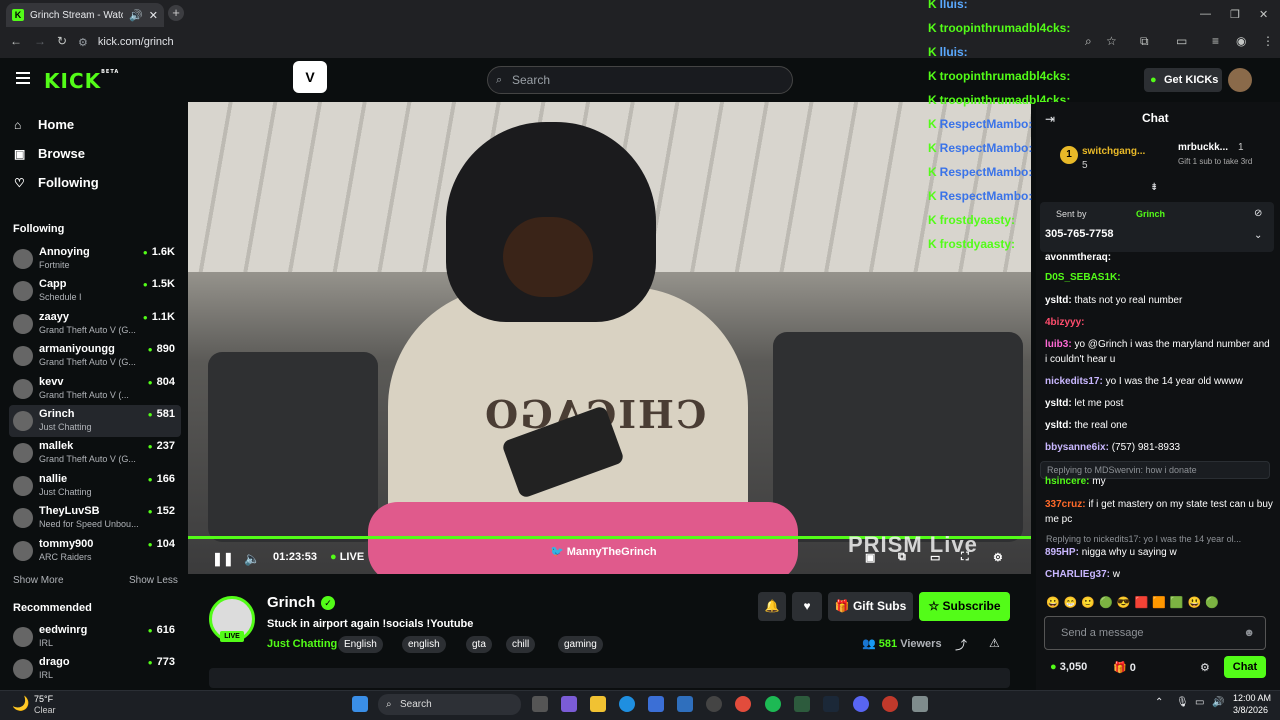 The width and height of the screenshot is (1280, 720). Describe the element at coordinates (85, 15) in the screenshot. I see `browser-tab: K Grinch Stream - Watch Live 🔊 ✕` at that location.